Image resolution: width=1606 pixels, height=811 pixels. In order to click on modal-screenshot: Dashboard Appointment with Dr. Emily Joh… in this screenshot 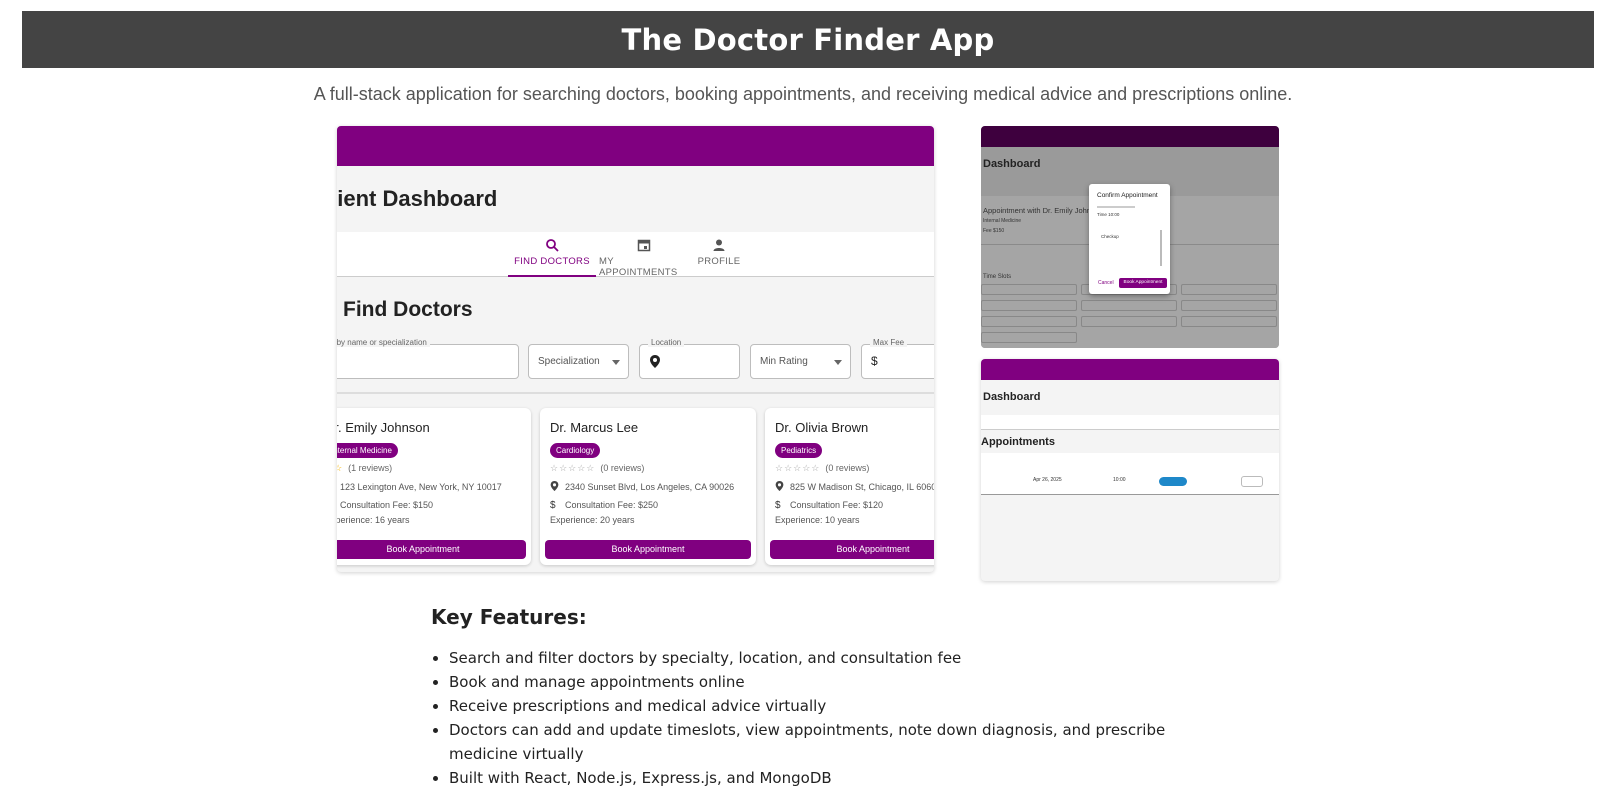, I will do `click(1130, 237)`.